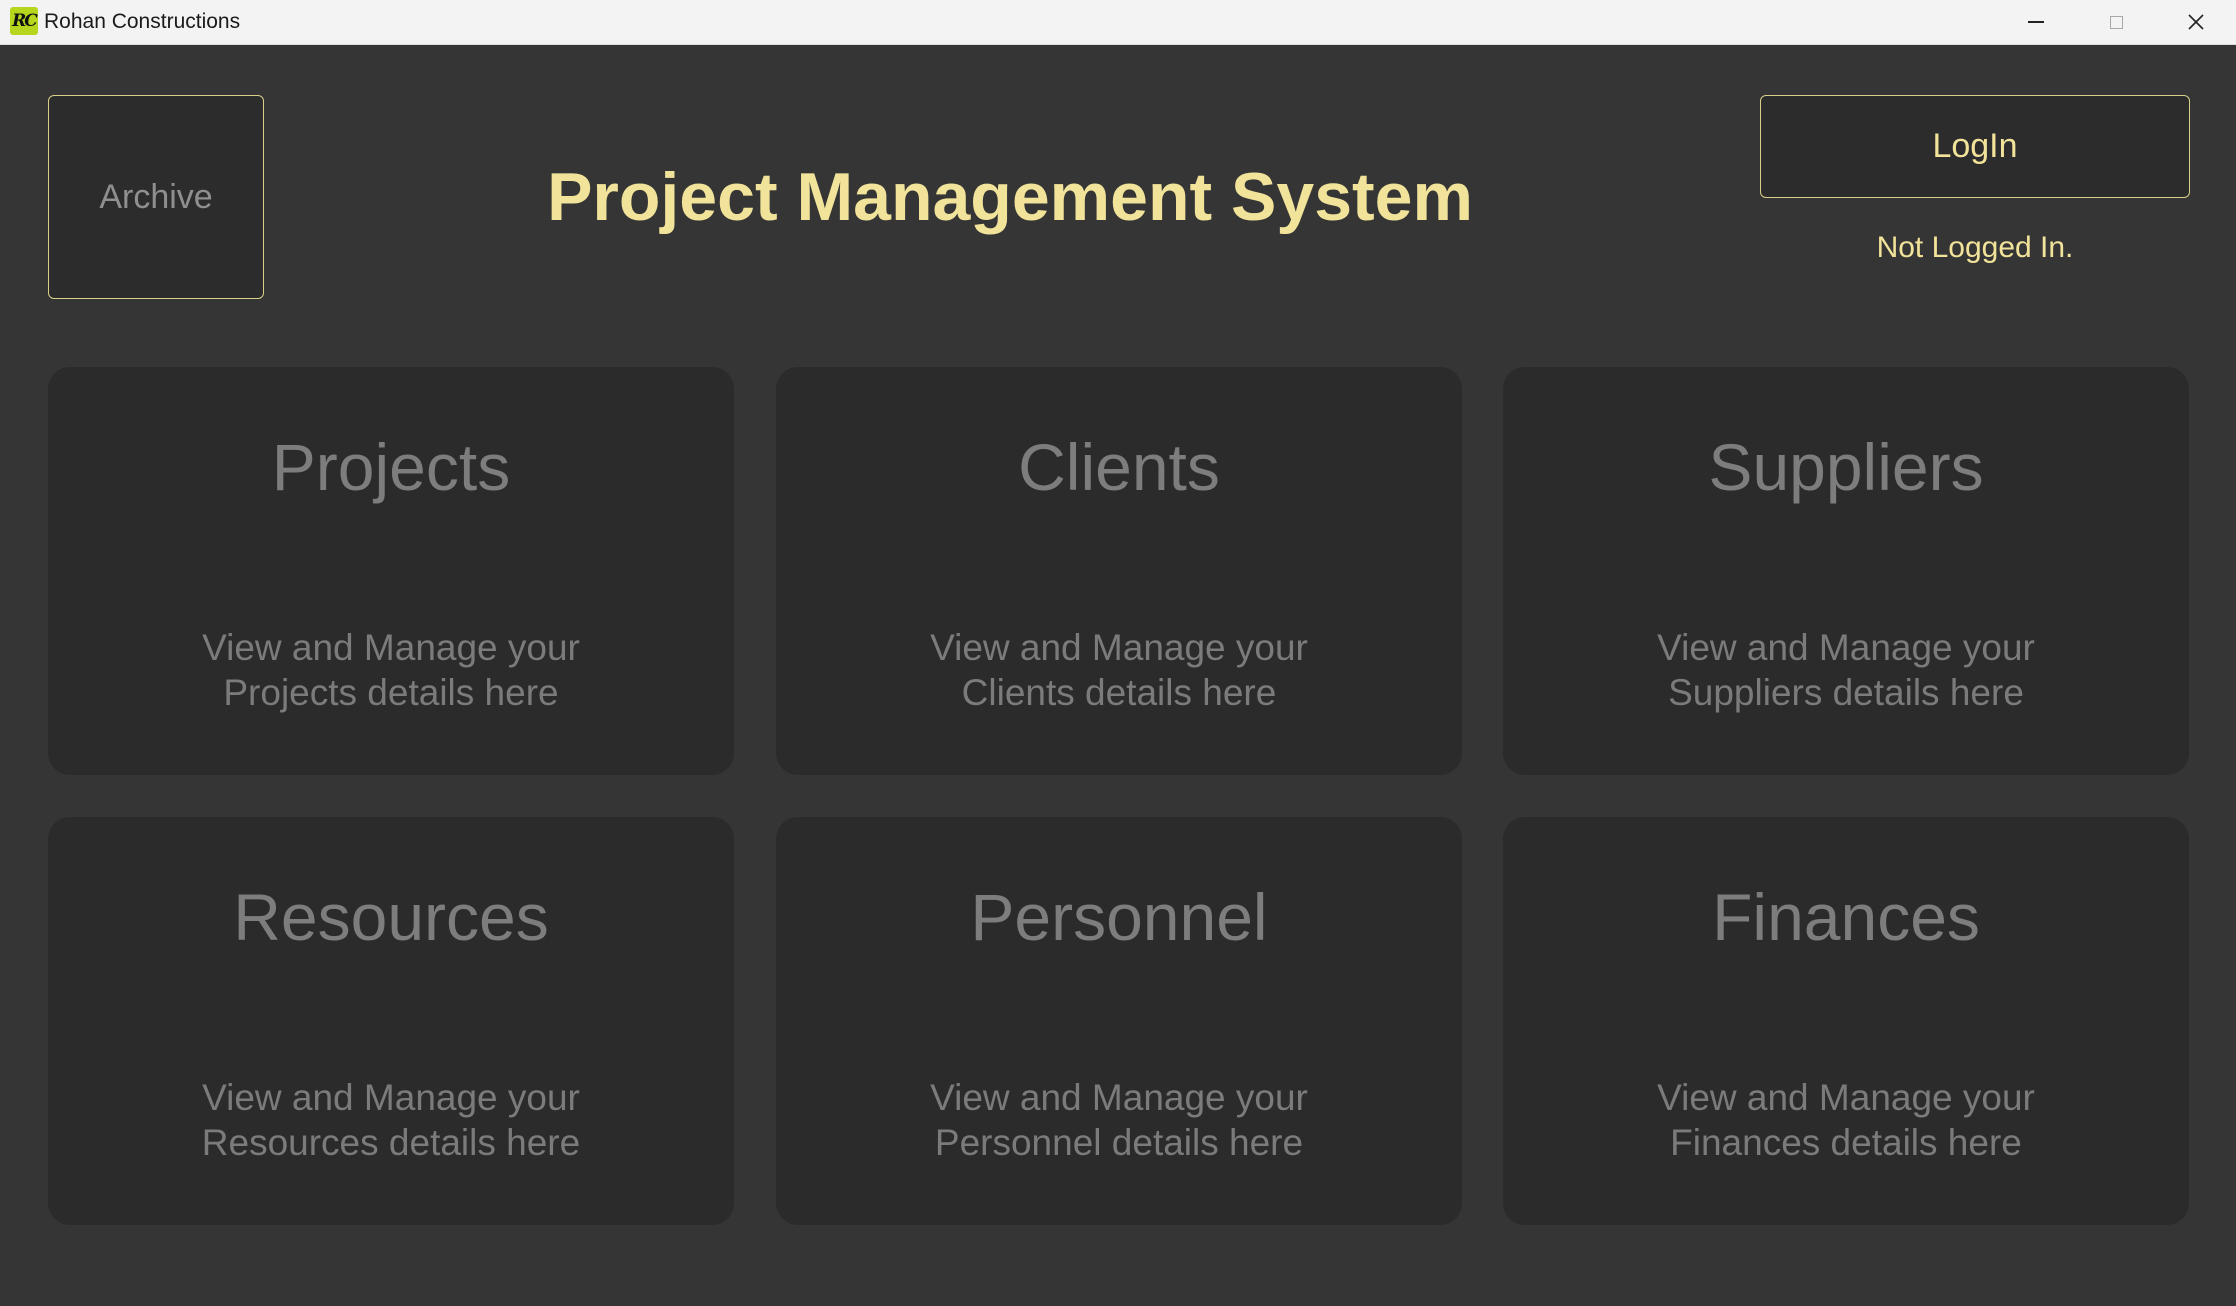 The width and height of the screenshot is (2236, 1306). I want to click on maximize-button, so click(2116, 22).